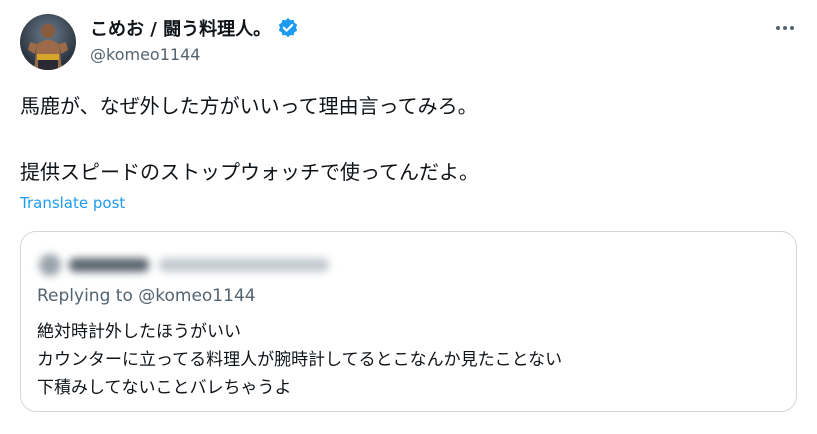  What do you see at coordinates (244, 265) in the screenshot?
I see `quoted-handle-date-blurred` at bounding box center [244, 265].